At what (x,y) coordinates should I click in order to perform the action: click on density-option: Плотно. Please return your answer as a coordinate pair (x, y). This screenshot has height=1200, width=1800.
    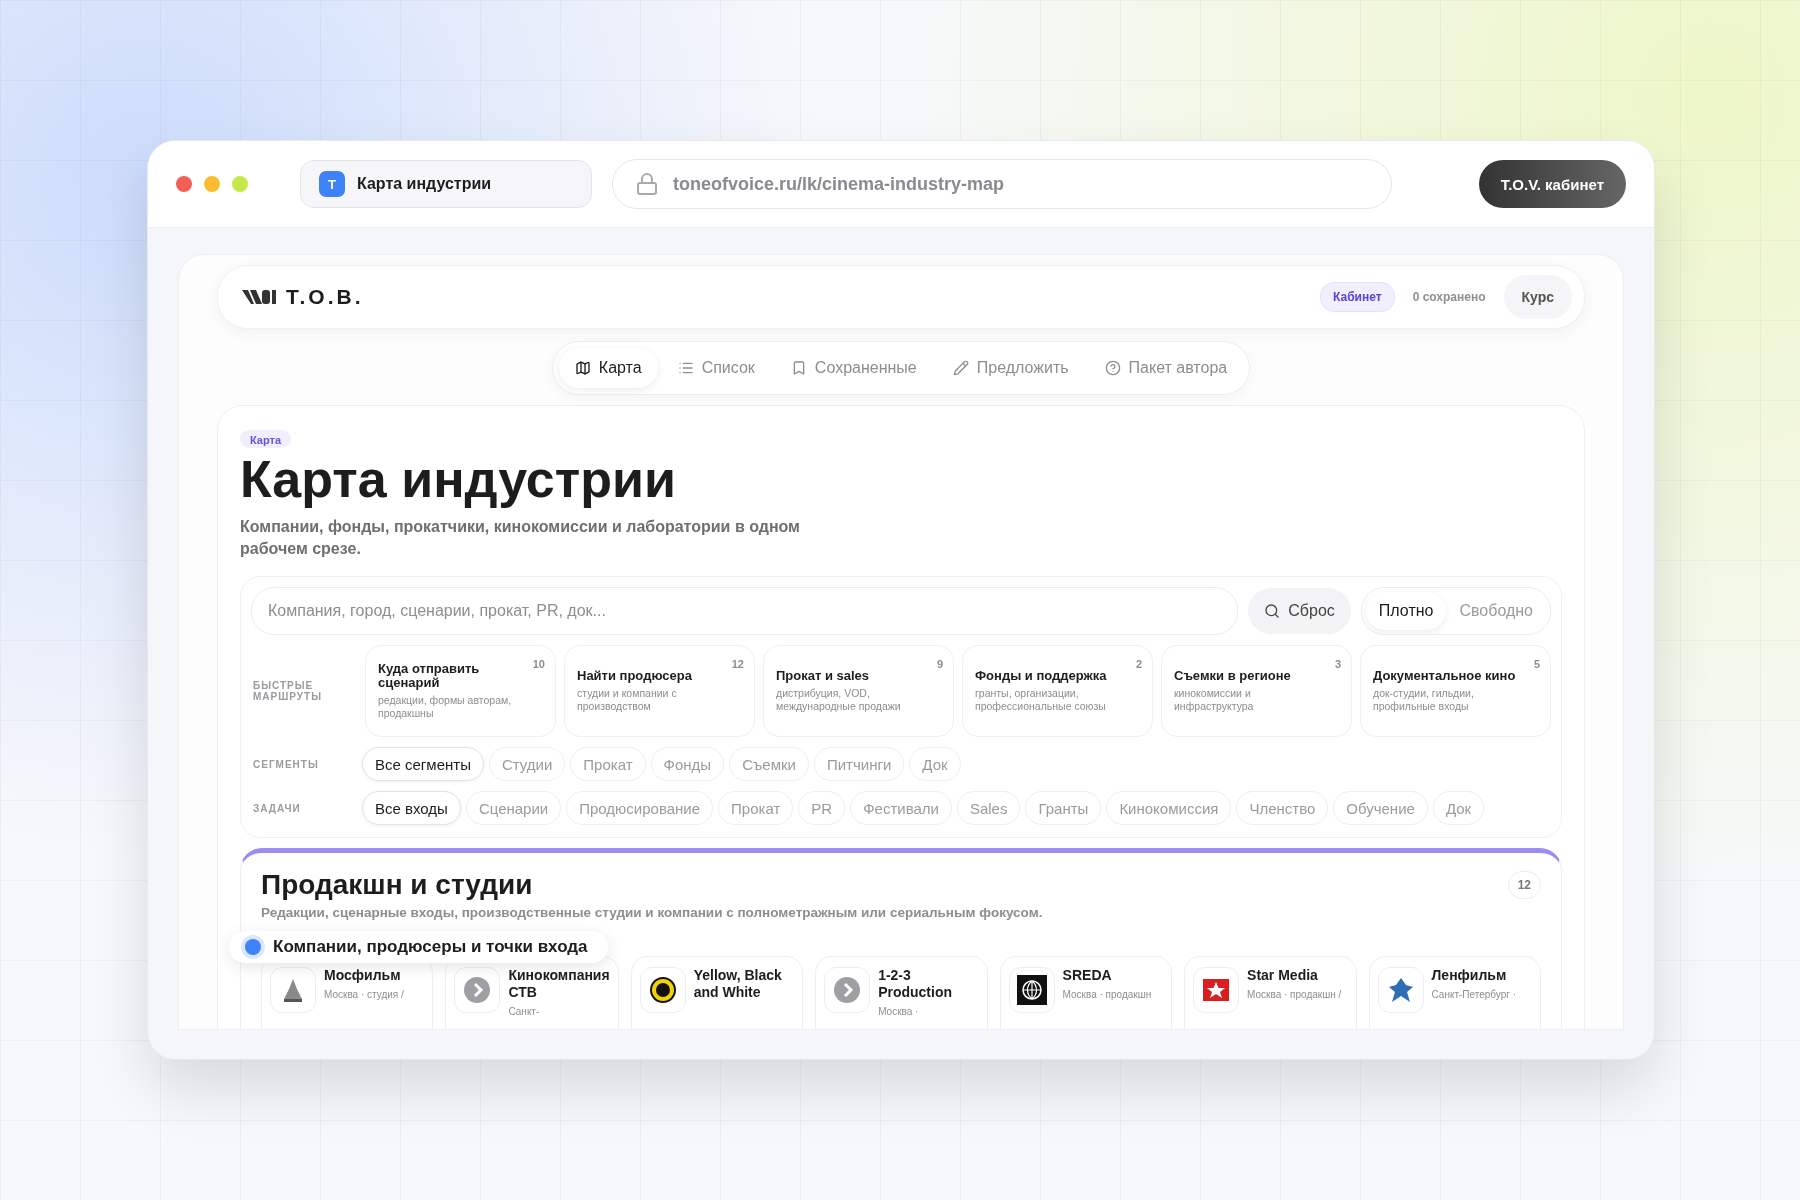
    Looking at the image, I should click on (1406, 611).